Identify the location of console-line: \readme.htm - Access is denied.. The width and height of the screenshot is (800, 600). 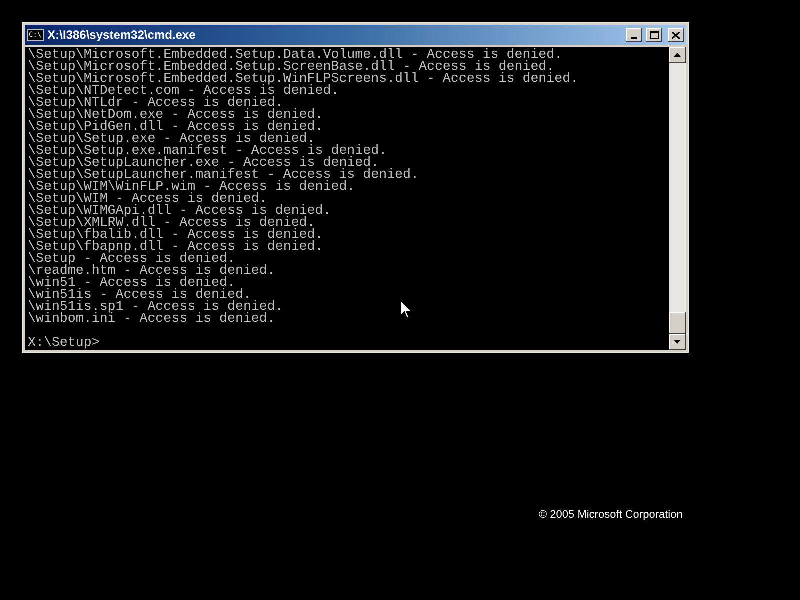
(152, 271).